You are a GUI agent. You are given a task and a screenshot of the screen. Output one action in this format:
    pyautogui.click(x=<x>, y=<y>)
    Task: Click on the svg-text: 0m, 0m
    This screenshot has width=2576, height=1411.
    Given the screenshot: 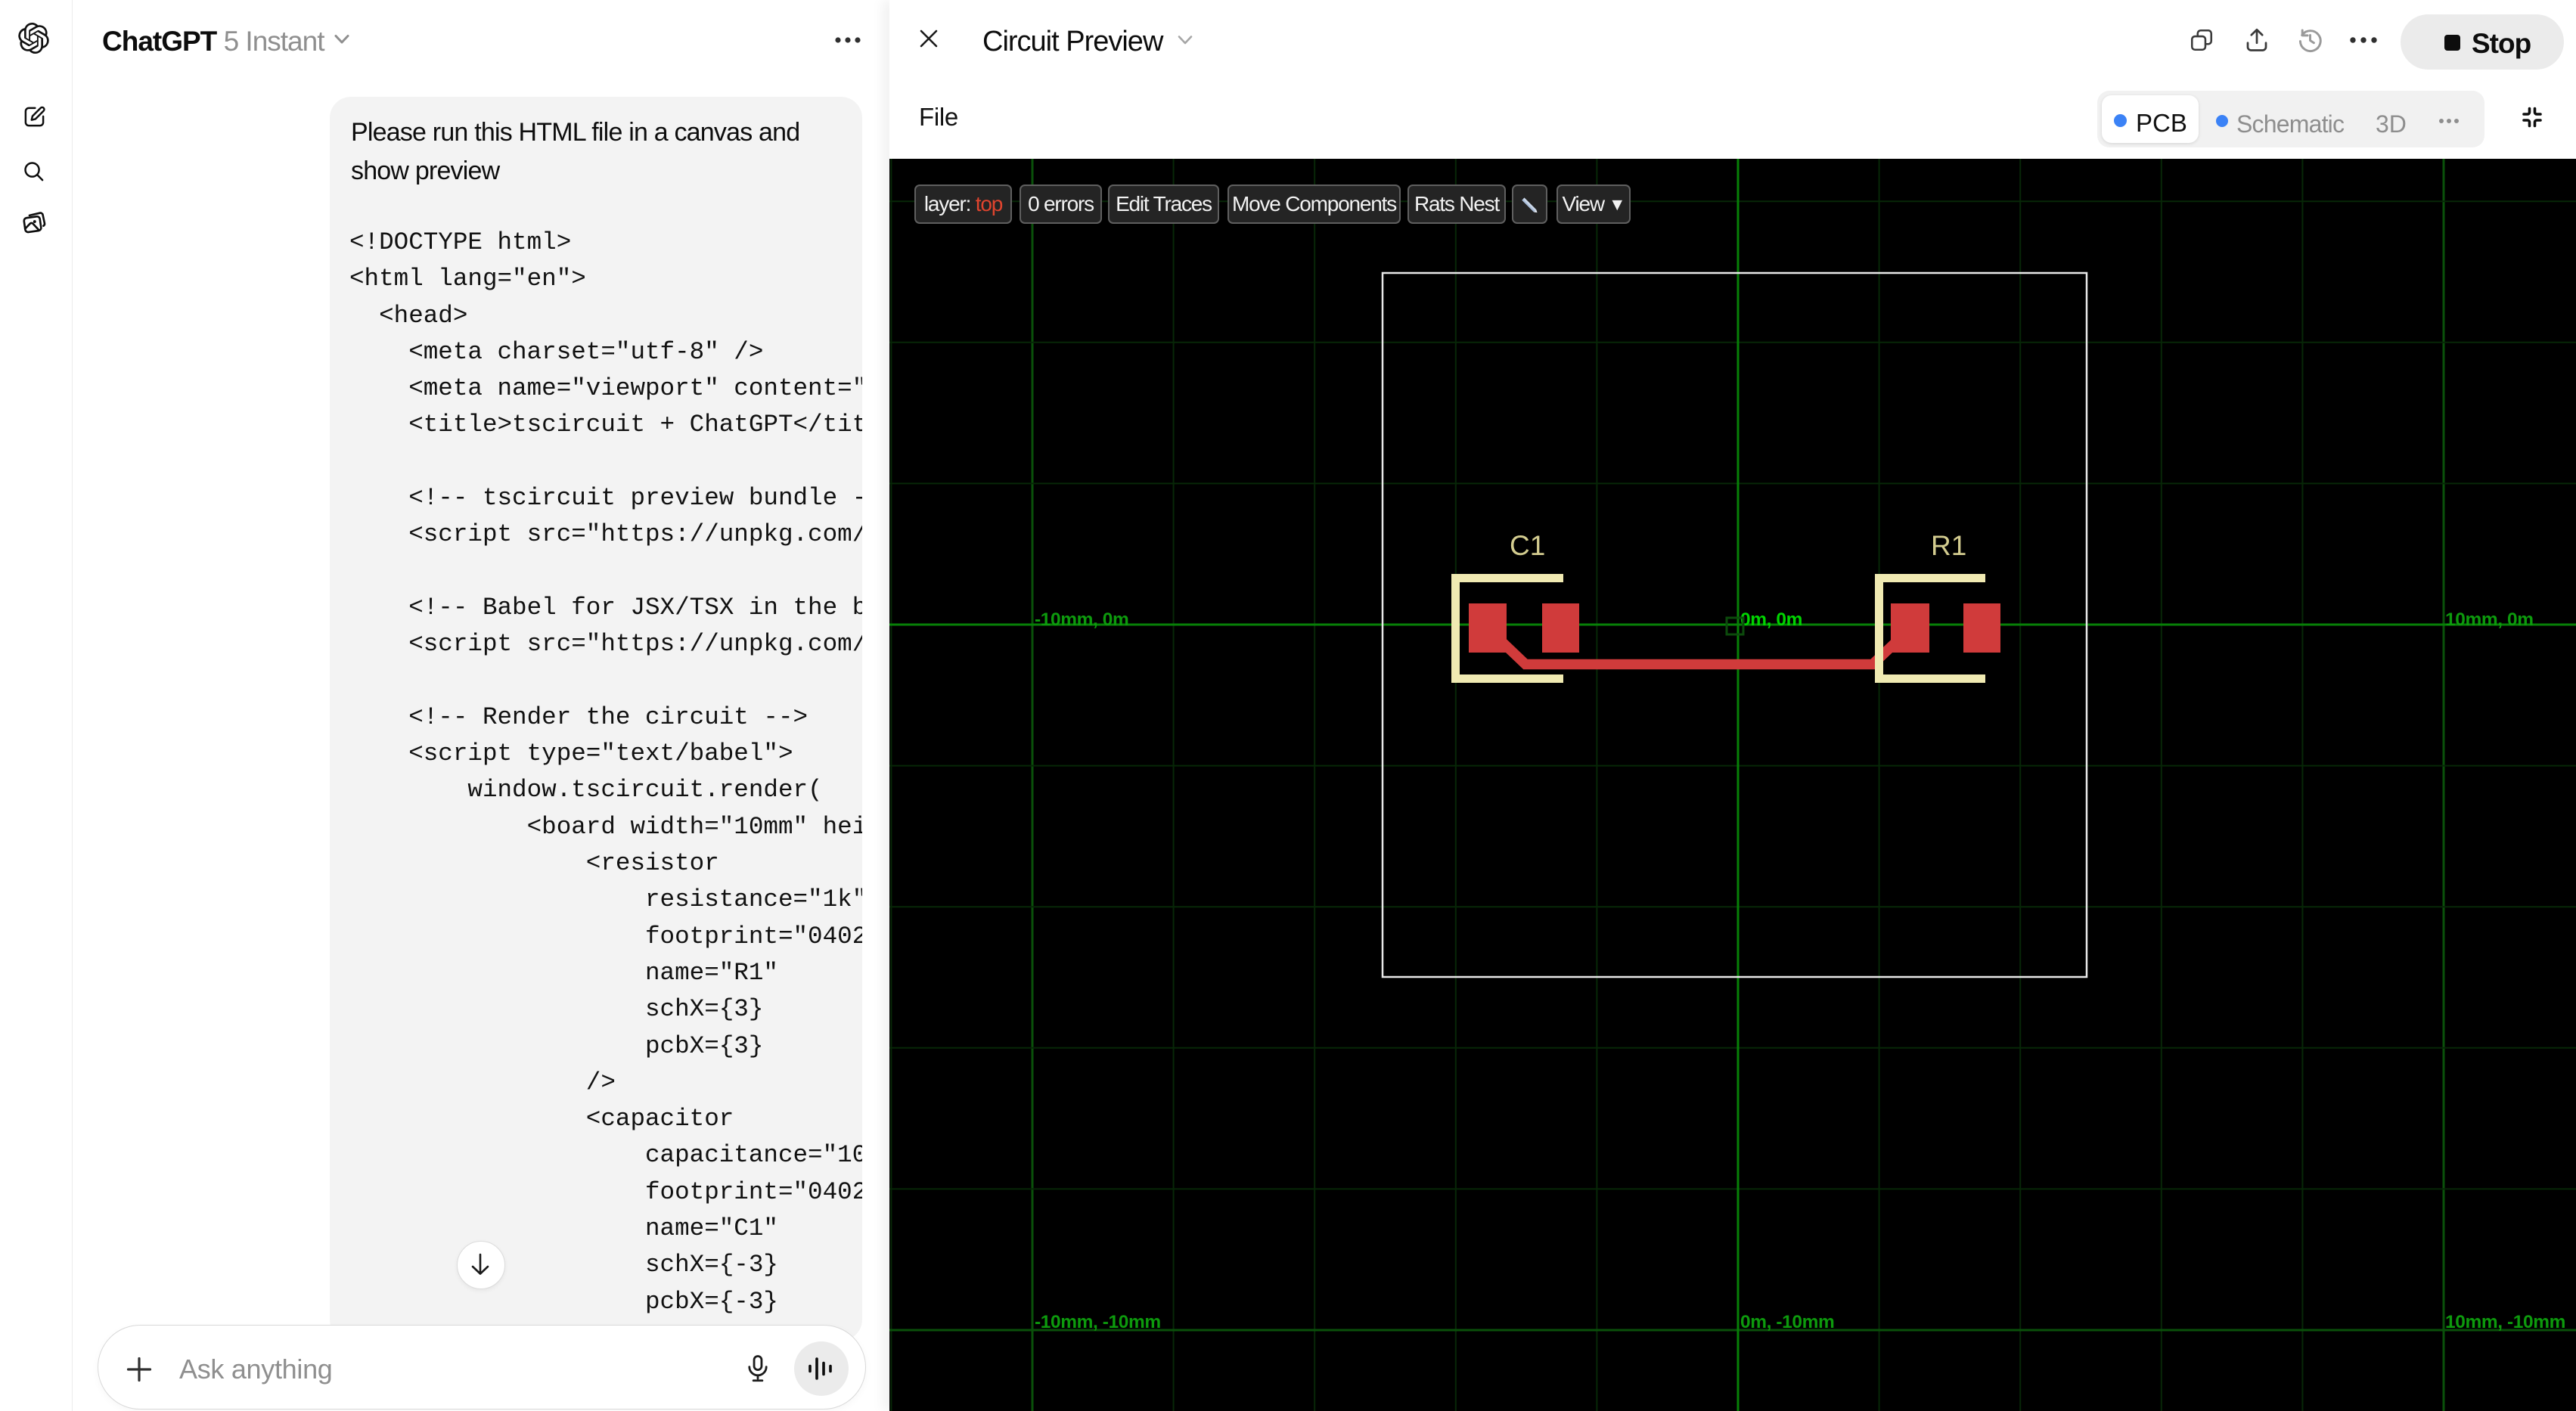 What is the action you would take?
    pyautogui.click(x=1771, y=619)
    